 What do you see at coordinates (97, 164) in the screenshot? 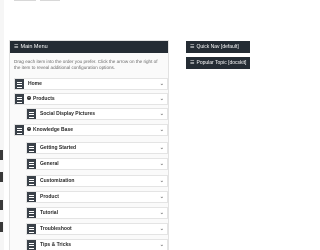
I see `menu-item-general: General ⌄` at bounding box center [97, 164].